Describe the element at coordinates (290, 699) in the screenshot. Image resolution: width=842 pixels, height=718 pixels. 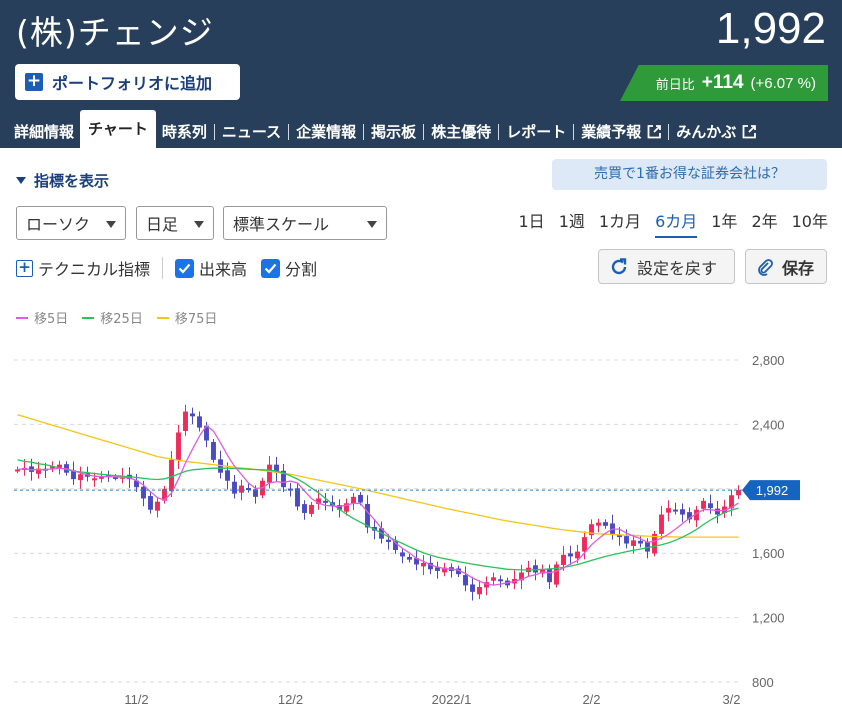
I see `x-tick-label: 12/2` at that location.